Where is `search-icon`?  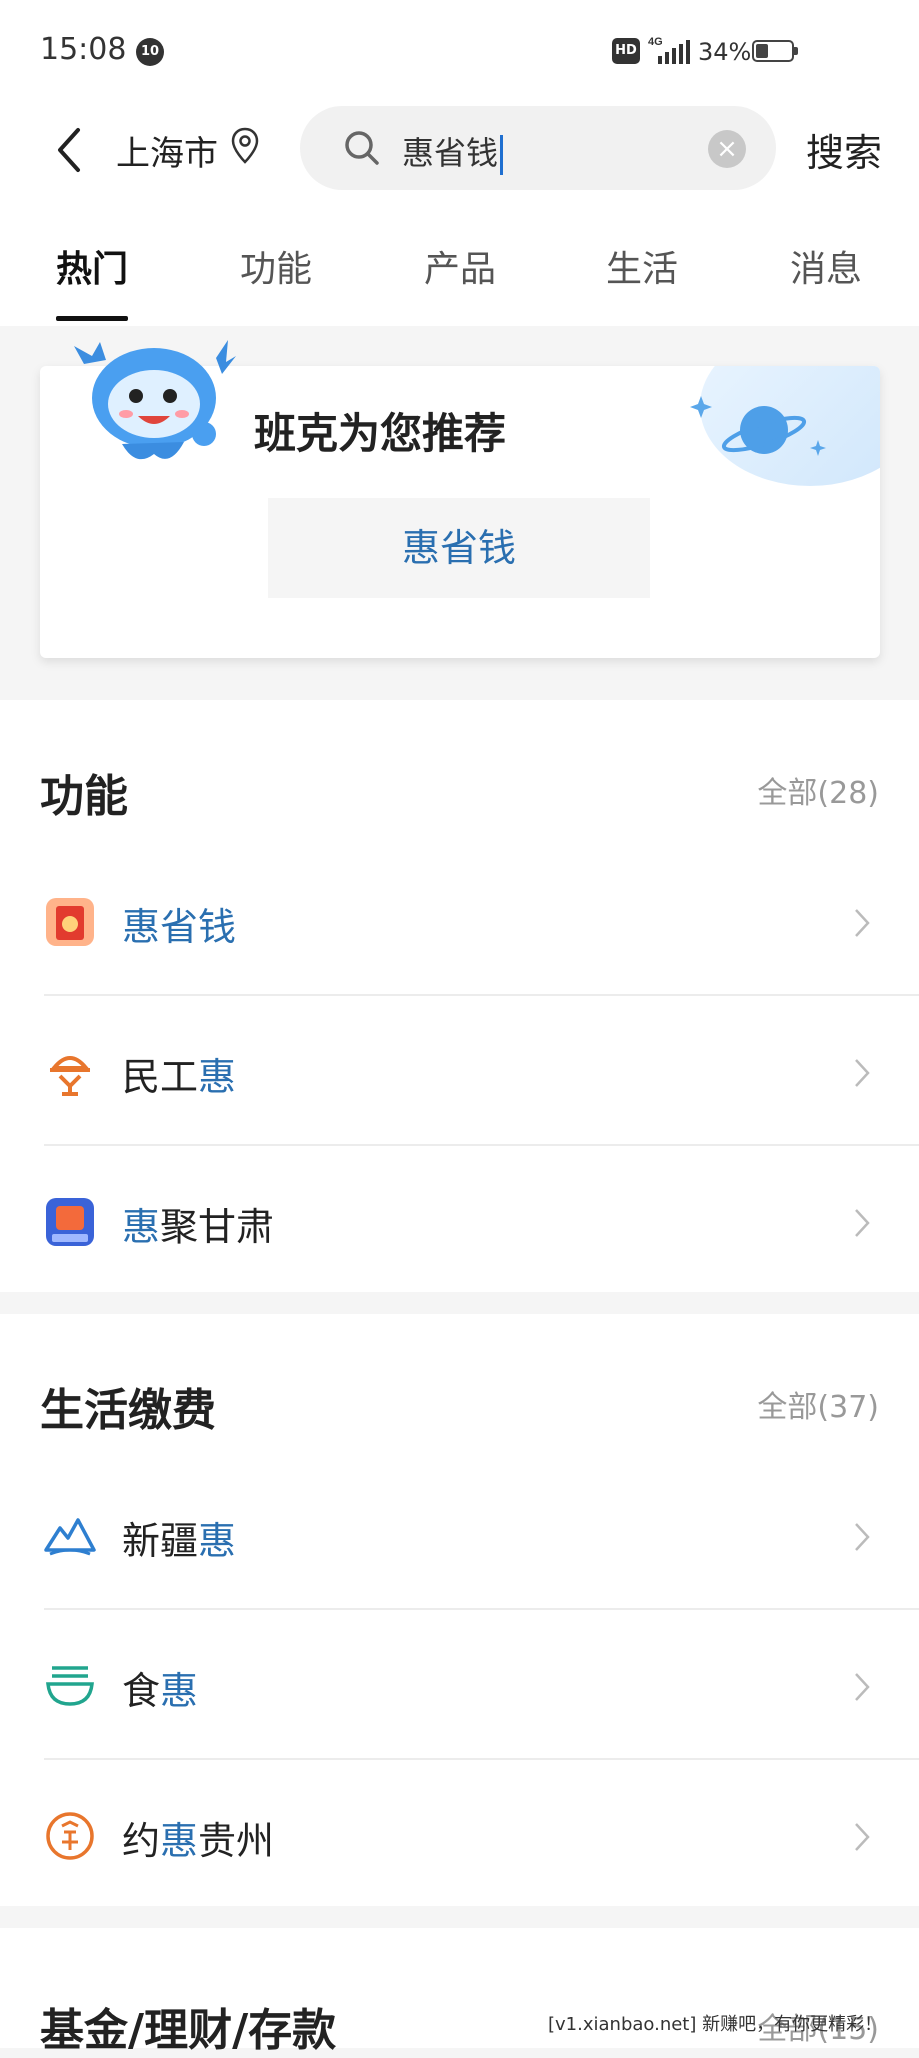
search-icon is located at coordinates (362, 148).